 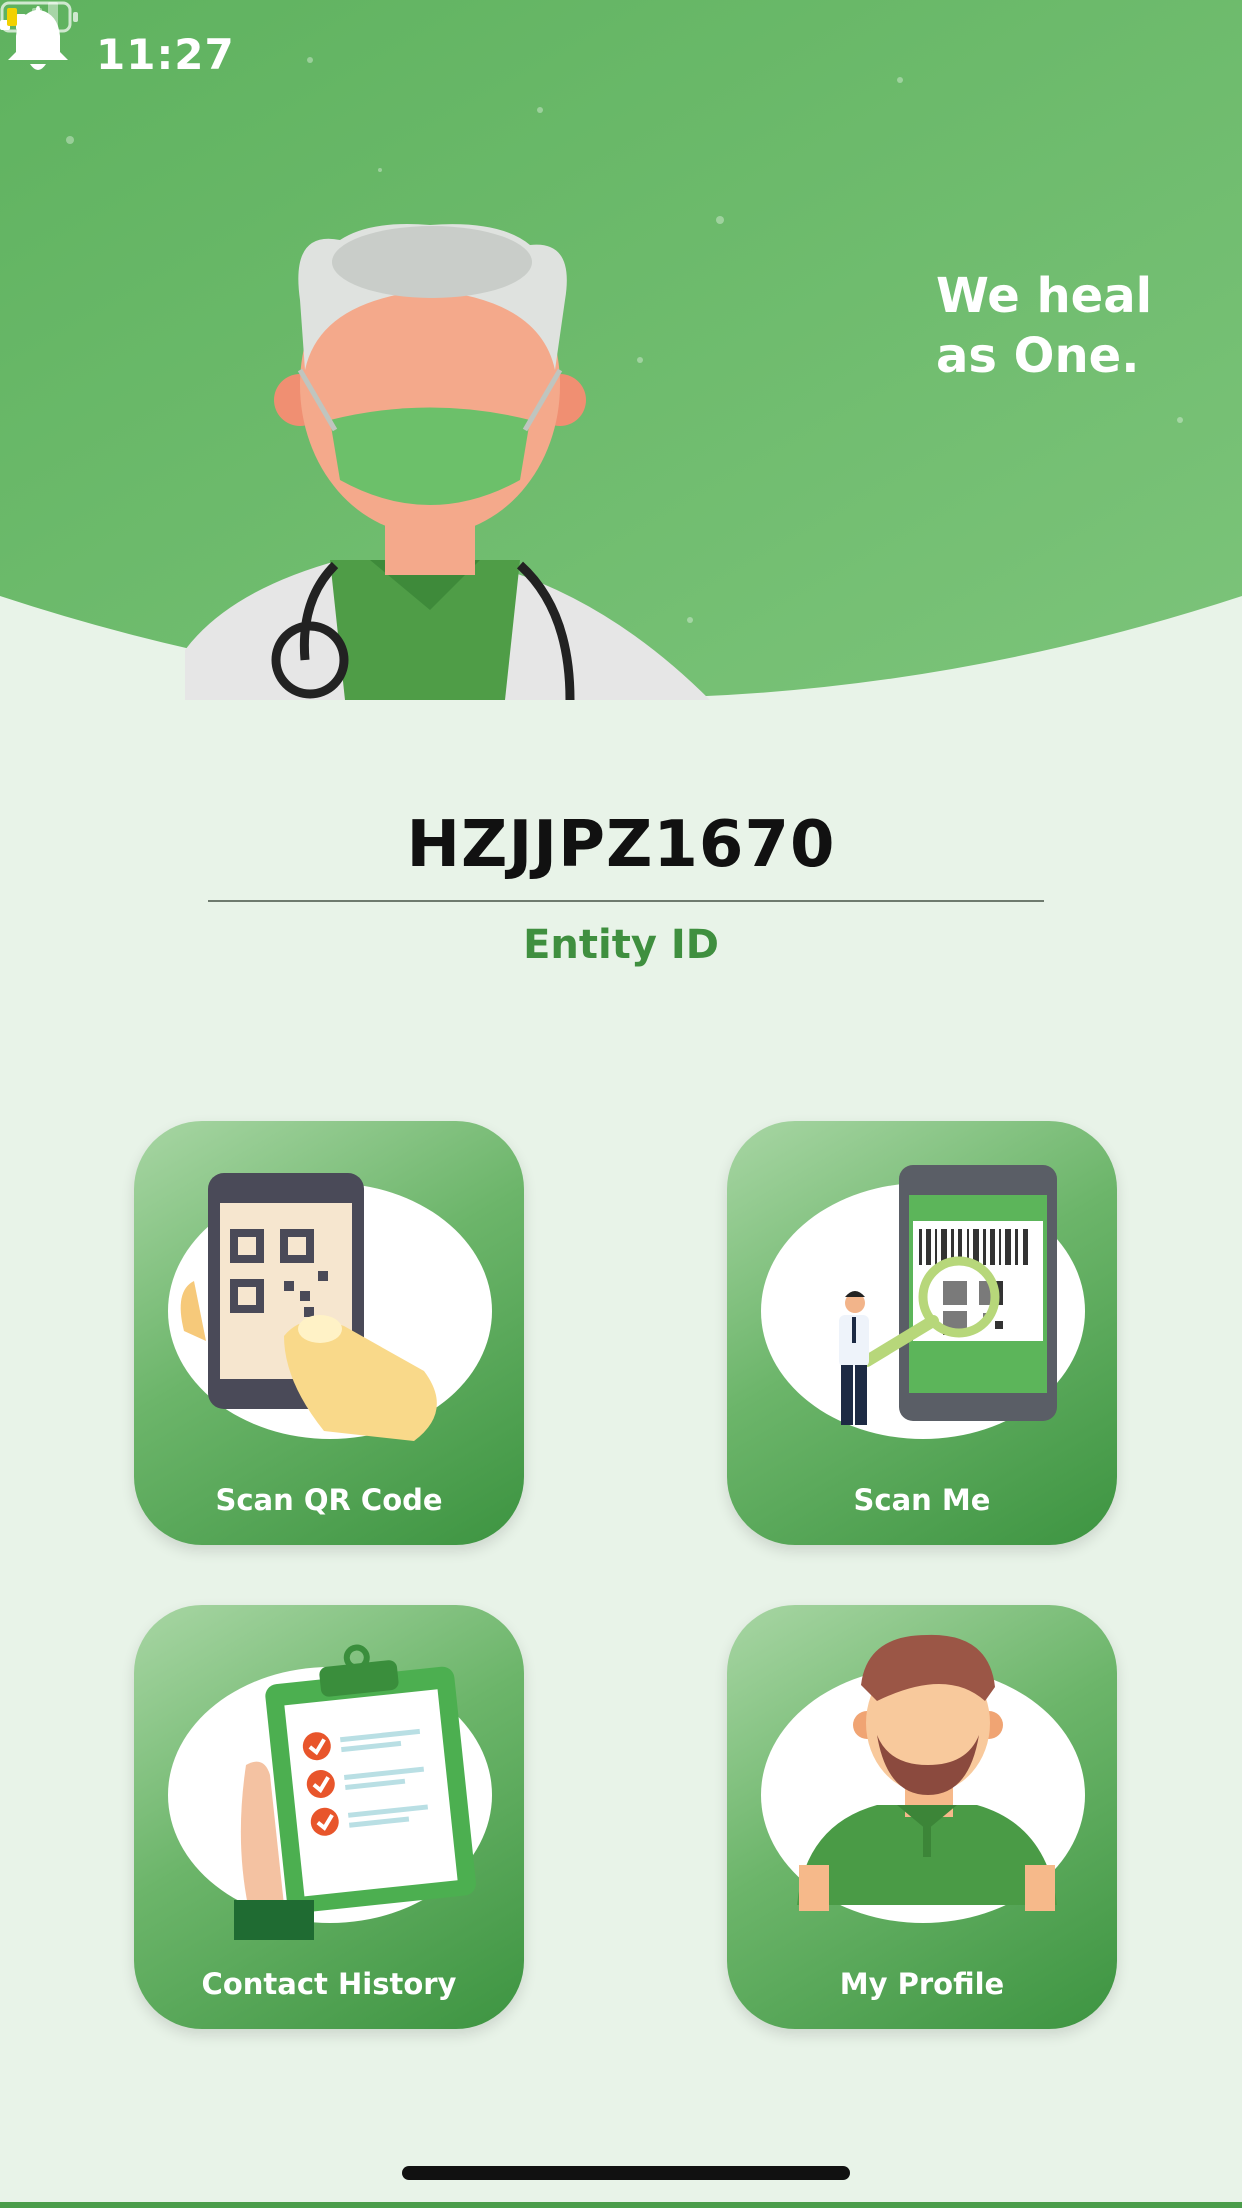 What do you see at coordinates (626, 2173) in the screenshot?
I see `home-indicator` at bounding box center [626, 2173].